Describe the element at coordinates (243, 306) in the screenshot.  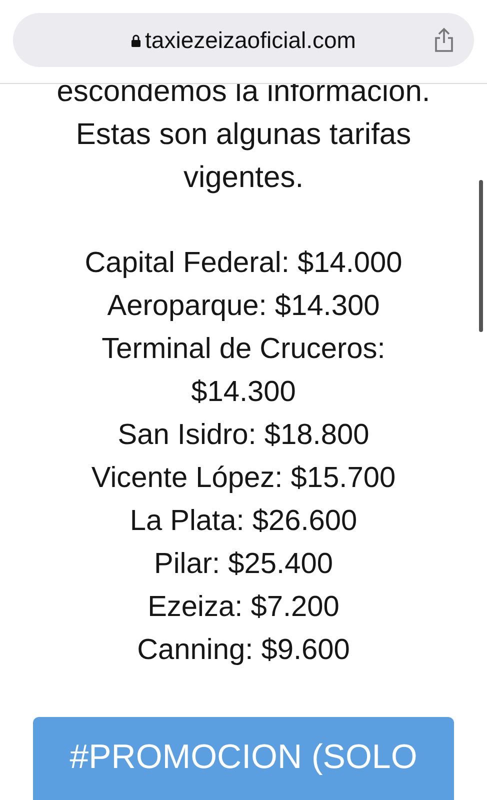
I see `fare-line: Aeroparque: $14.300` at that location.